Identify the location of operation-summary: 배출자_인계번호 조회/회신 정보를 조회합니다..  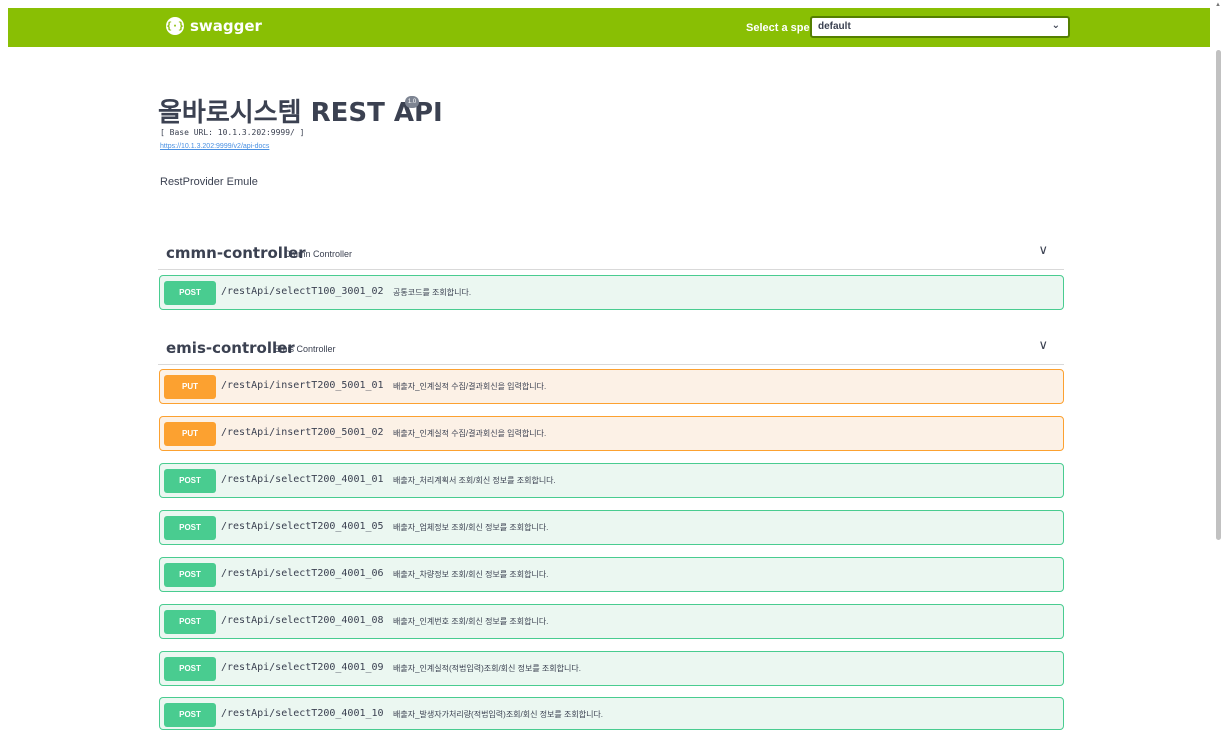
(471, 621).